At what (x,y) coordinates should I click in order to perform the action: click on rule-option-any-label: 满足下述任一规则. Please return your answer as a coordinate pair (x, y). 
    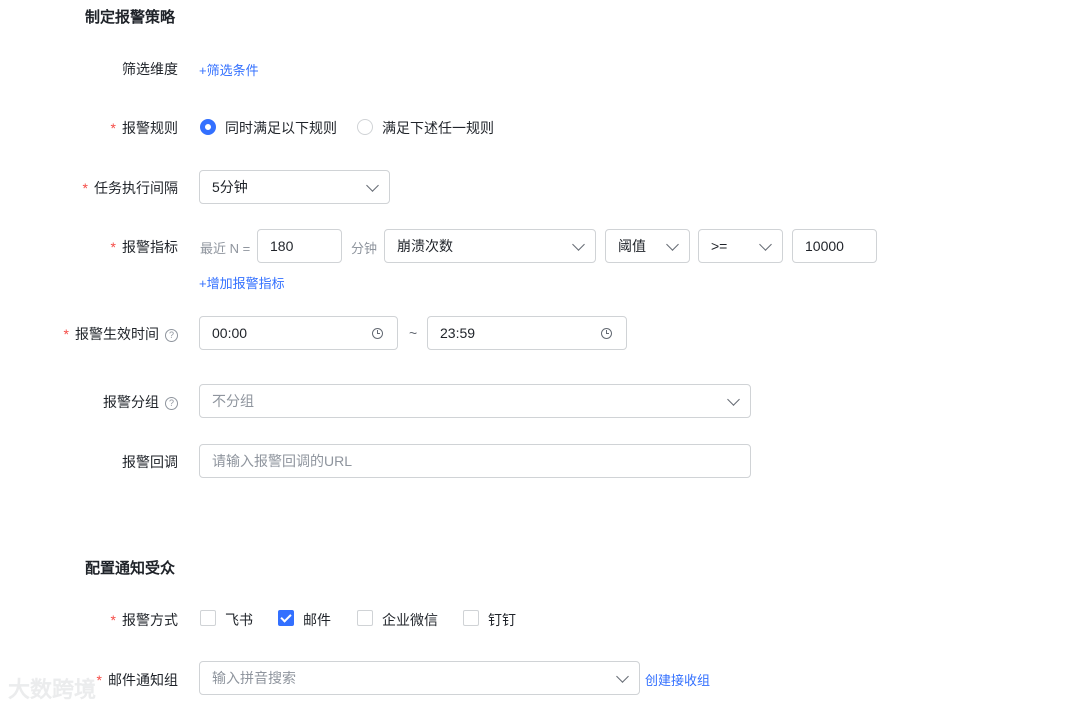
    Looking at the image, I should click on (438, 128).